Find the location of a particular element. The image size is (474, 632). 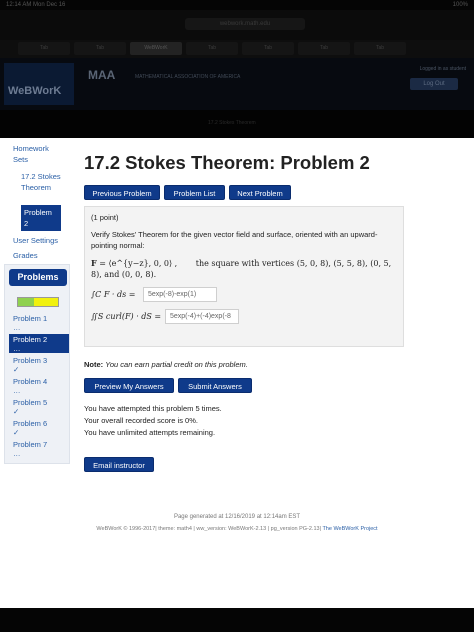

attempt-count: You have attempted this problem 5 times. is located at coordinates (153, 408).